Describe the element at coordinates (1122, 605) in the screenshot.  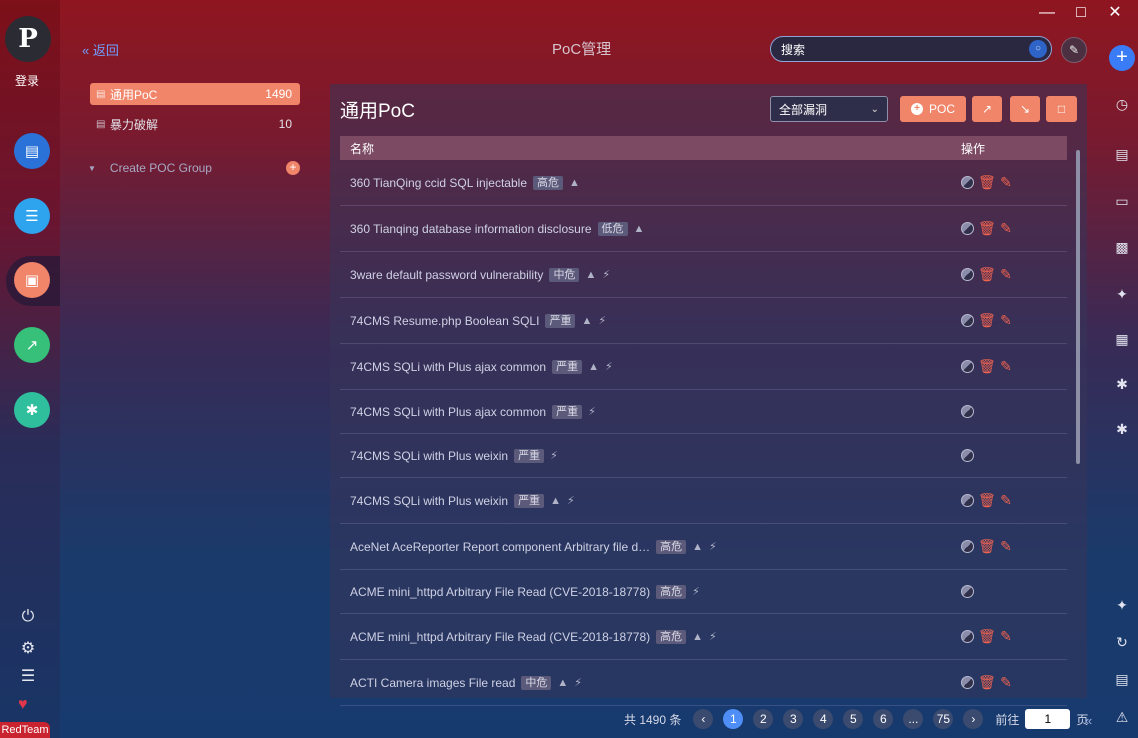
I see `bug-settings-icon: ✦` at that location.